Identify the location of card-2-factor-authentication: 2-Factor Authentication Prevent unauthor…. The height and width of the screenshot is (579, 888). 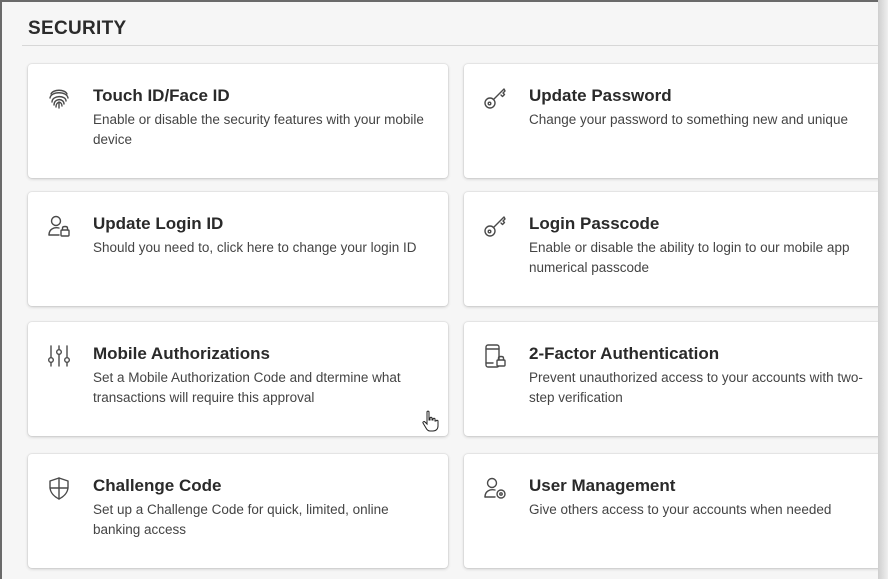
(674, 379).